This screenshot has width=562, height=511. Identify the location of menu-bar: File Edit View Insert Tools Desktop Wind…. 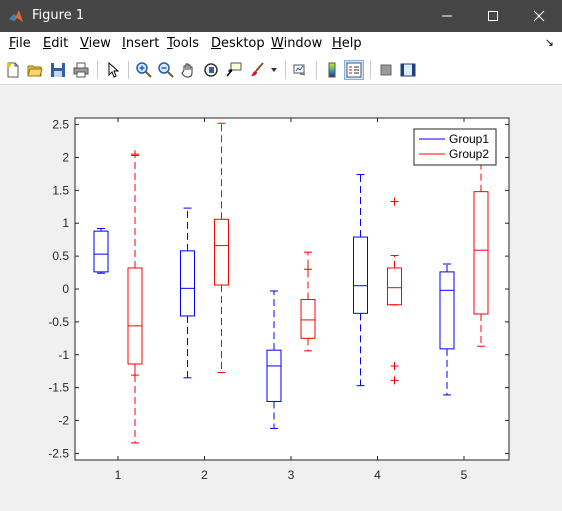
(281, 44).